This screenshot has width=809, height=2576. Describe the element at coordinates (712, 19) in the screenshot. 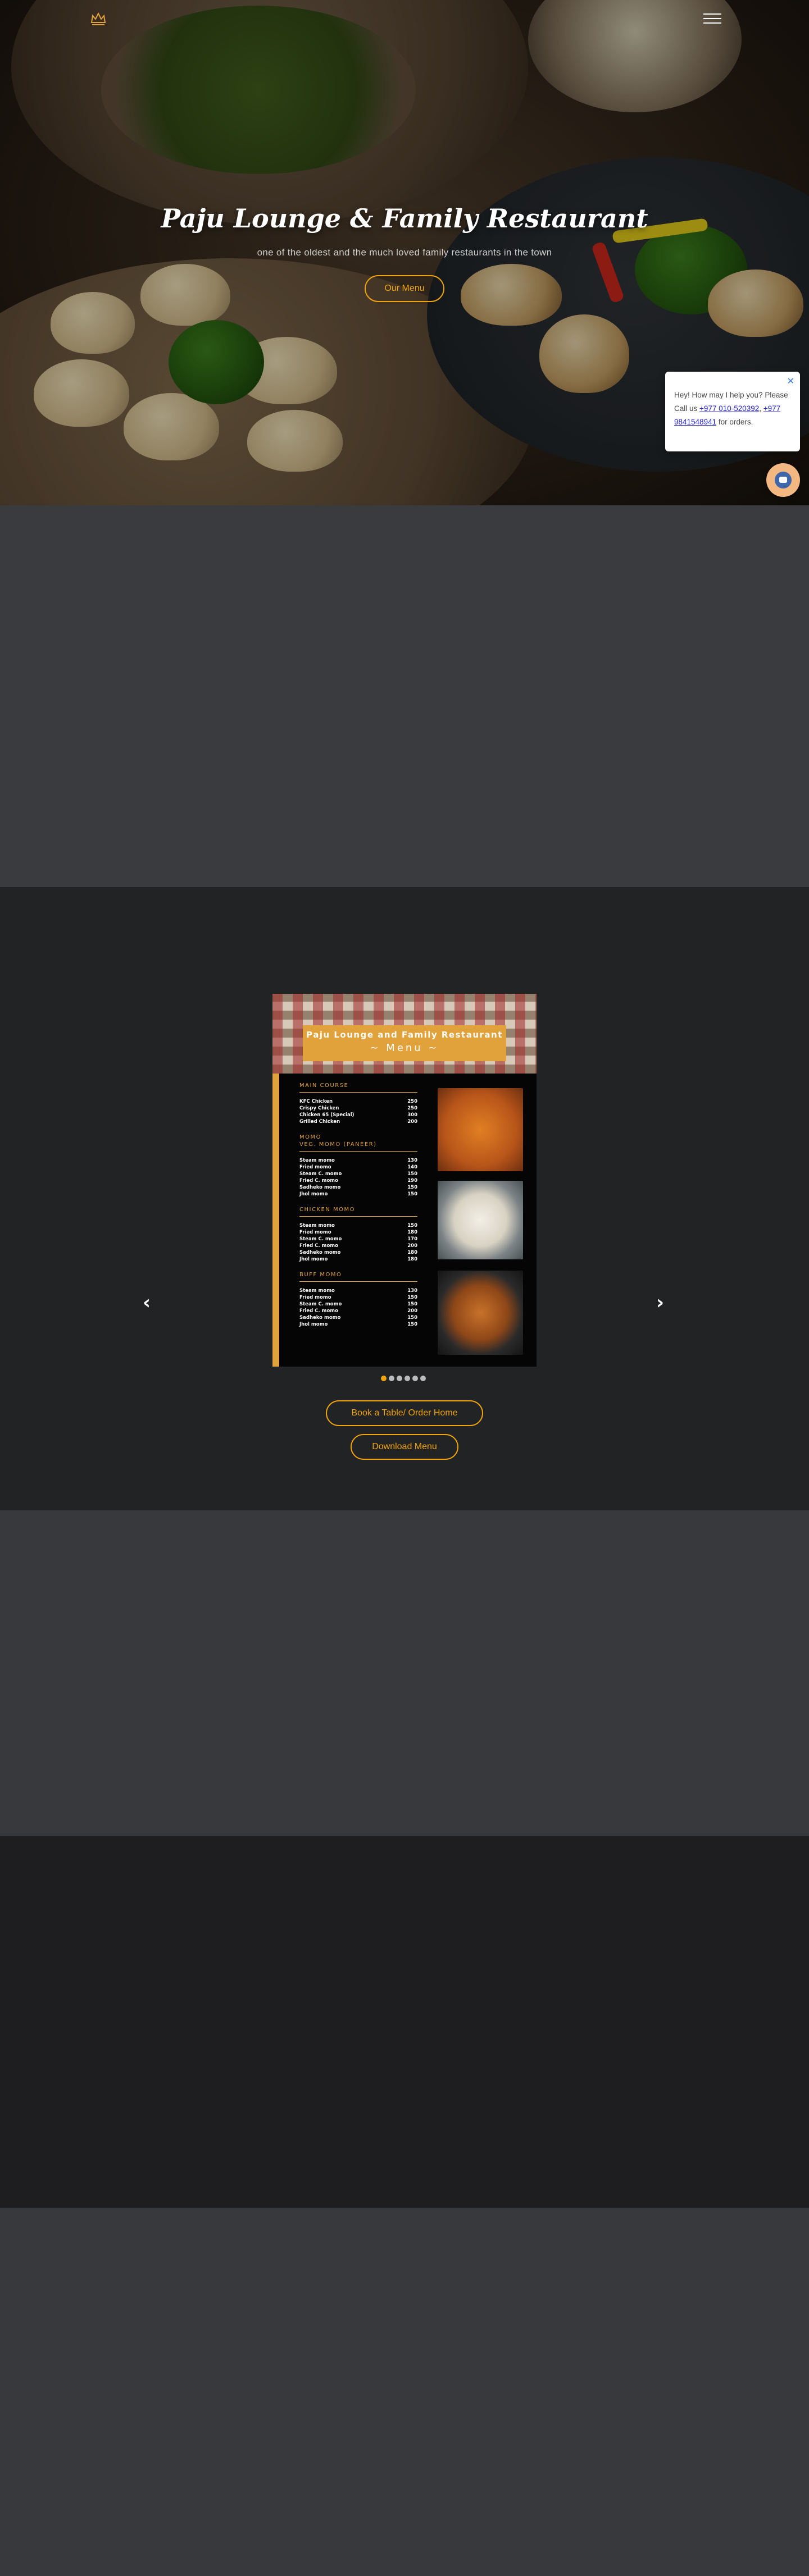

I see `menu-hamburger-icon` at that location.